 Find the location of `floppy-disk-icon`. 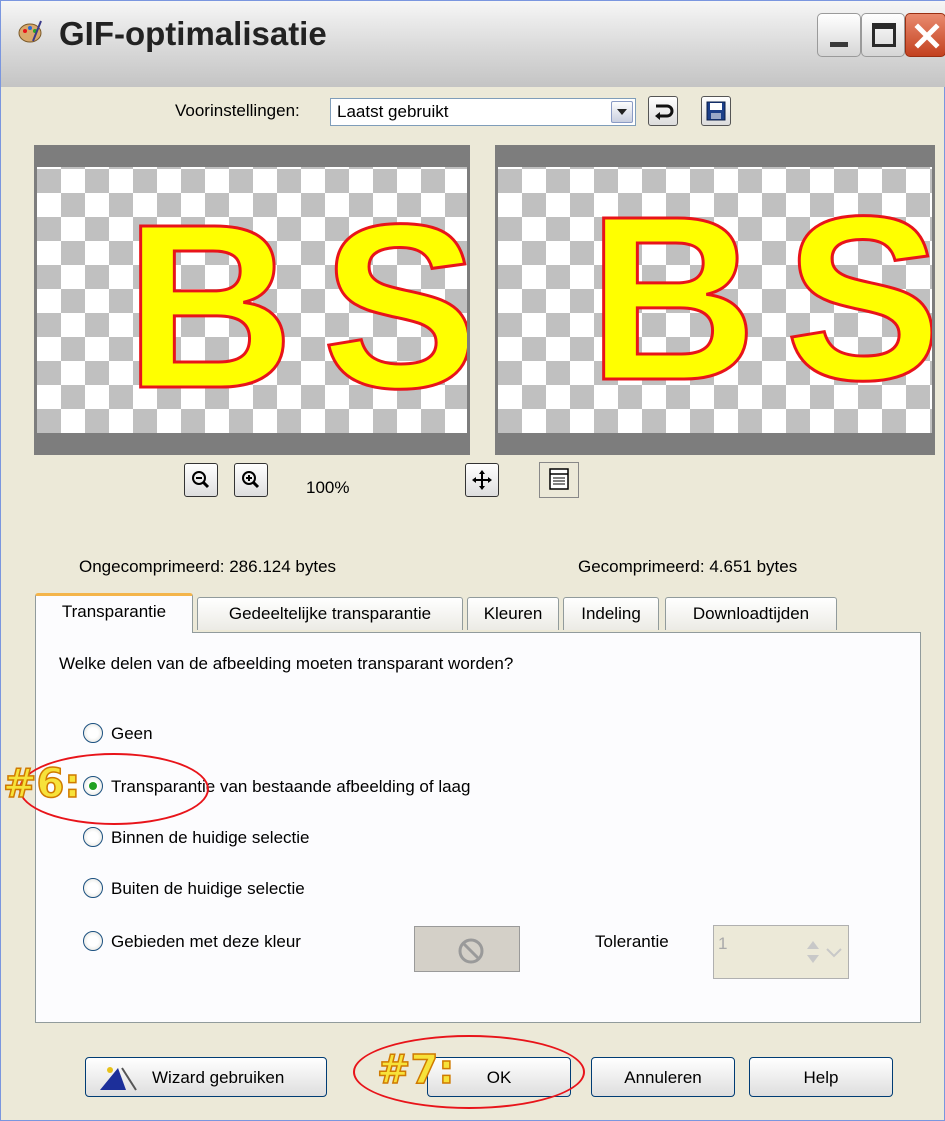

floppy-disk-icon is located at coordinates (716, 111).